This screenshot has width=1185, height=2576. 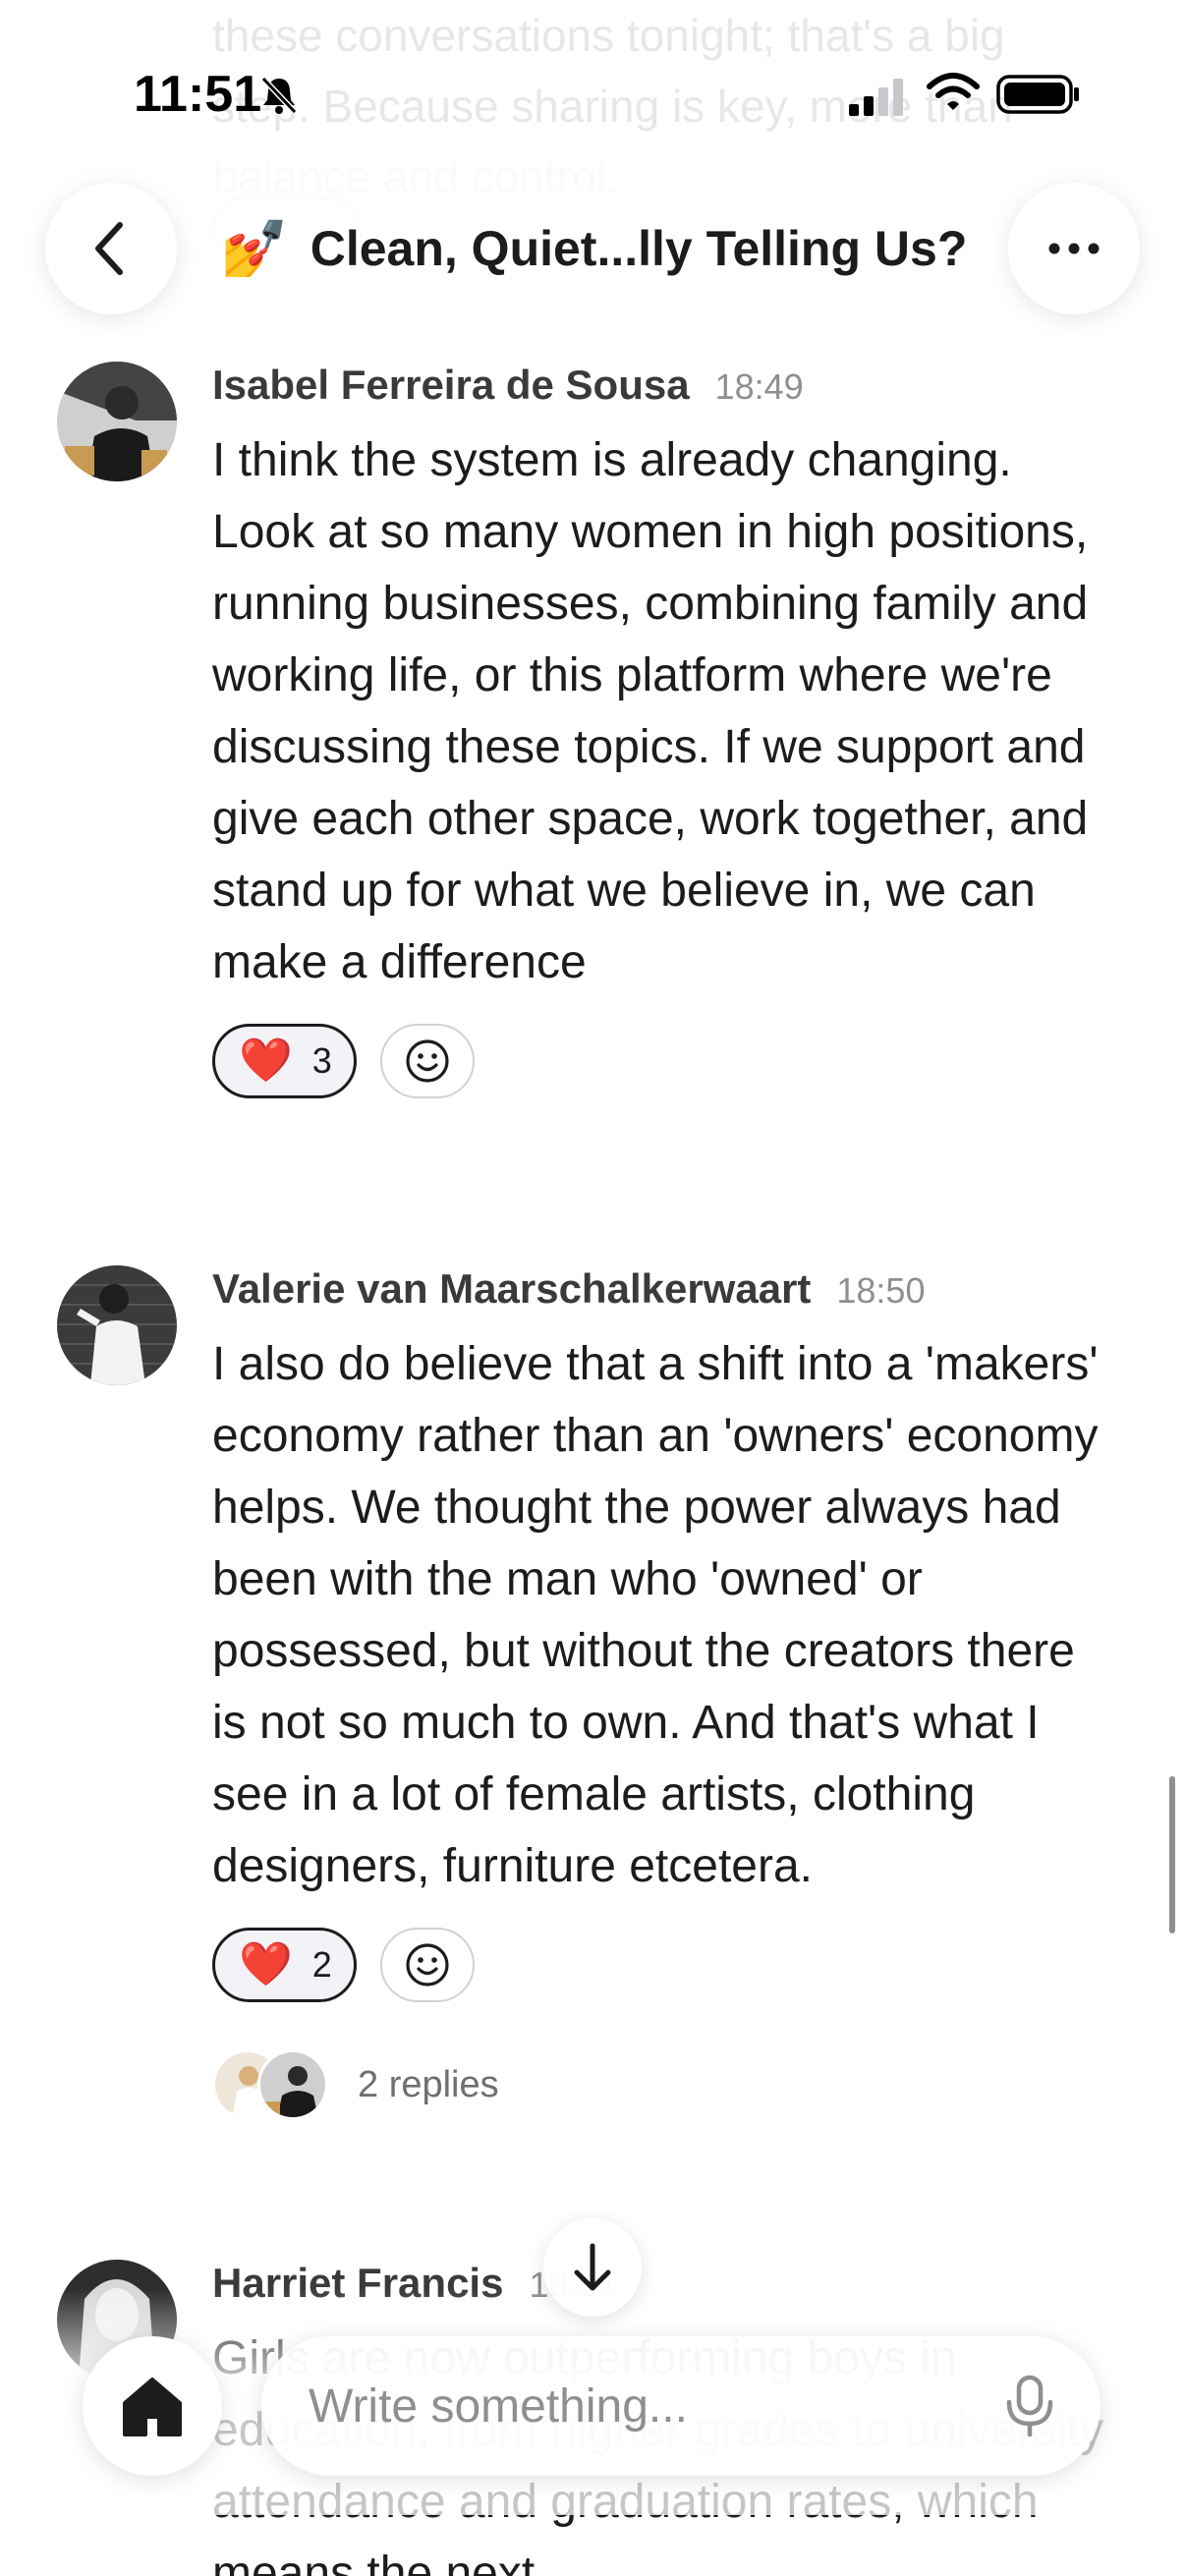 I want to click on heart-reaction-button: ❤️ 3, so click(x=285, y=1061).